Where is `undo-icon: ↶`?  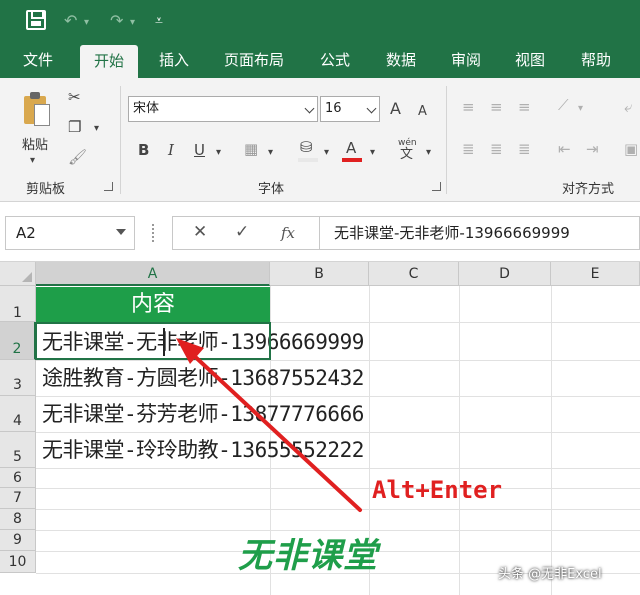 undo-icon: ↶ is located at coordinates (70, 21).